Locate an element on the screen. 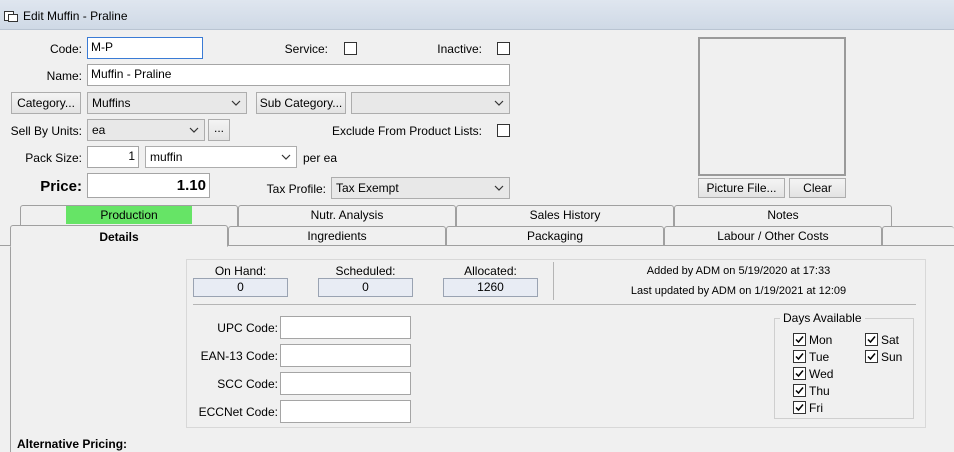  sell-by-units-label: Sell By Units: is located at coordinates (46, 131).